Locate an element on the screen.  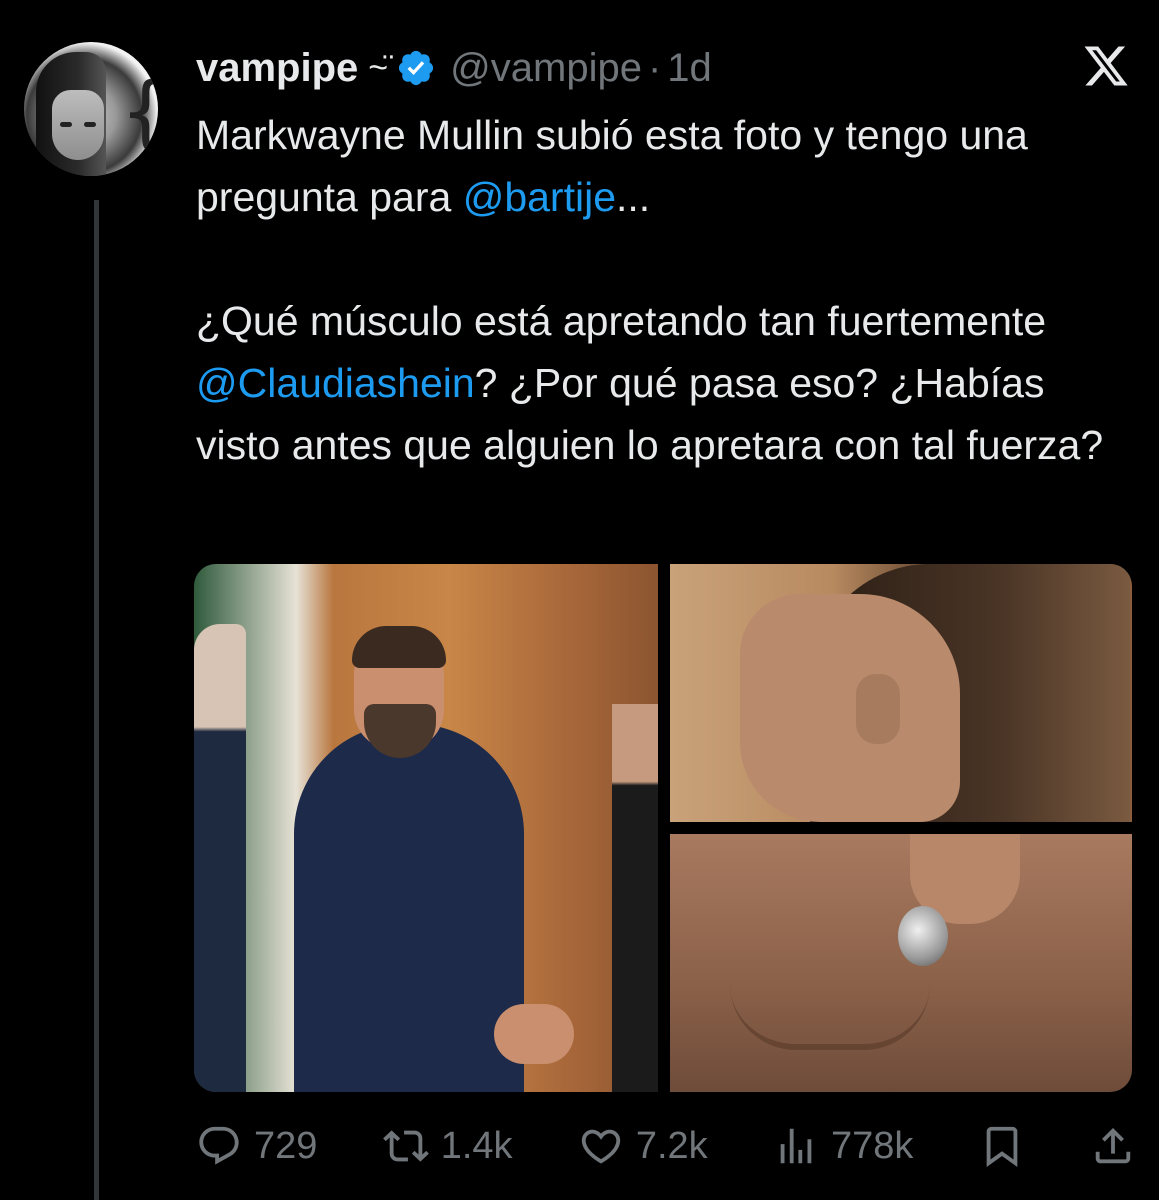
bookmark-icon is located at coordinates (1001, 1146).